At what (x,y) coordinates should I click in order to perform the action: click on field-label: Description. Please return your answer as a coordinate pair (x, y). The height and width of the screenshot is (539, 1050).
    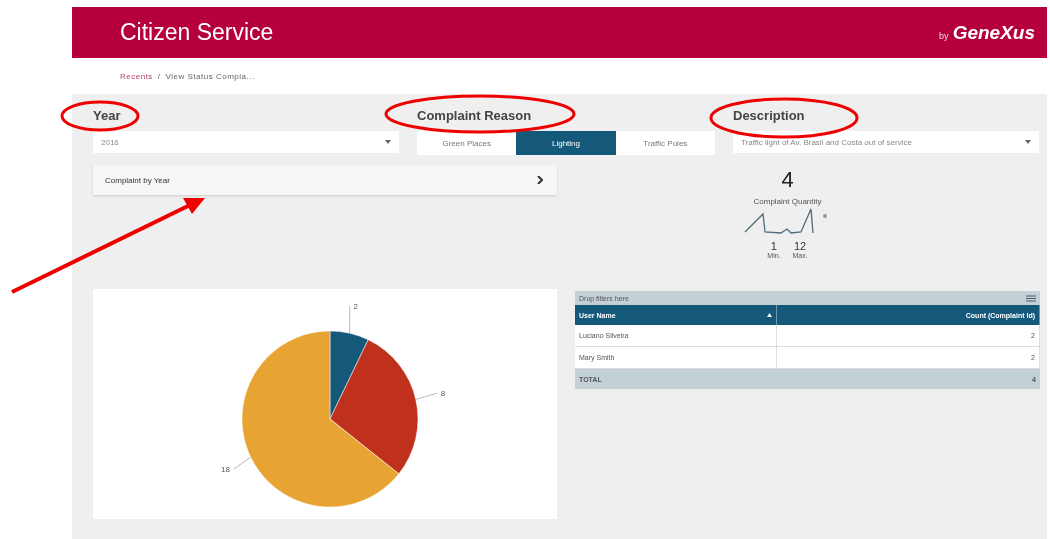
    Looking at the image, I should click on (769, 115).